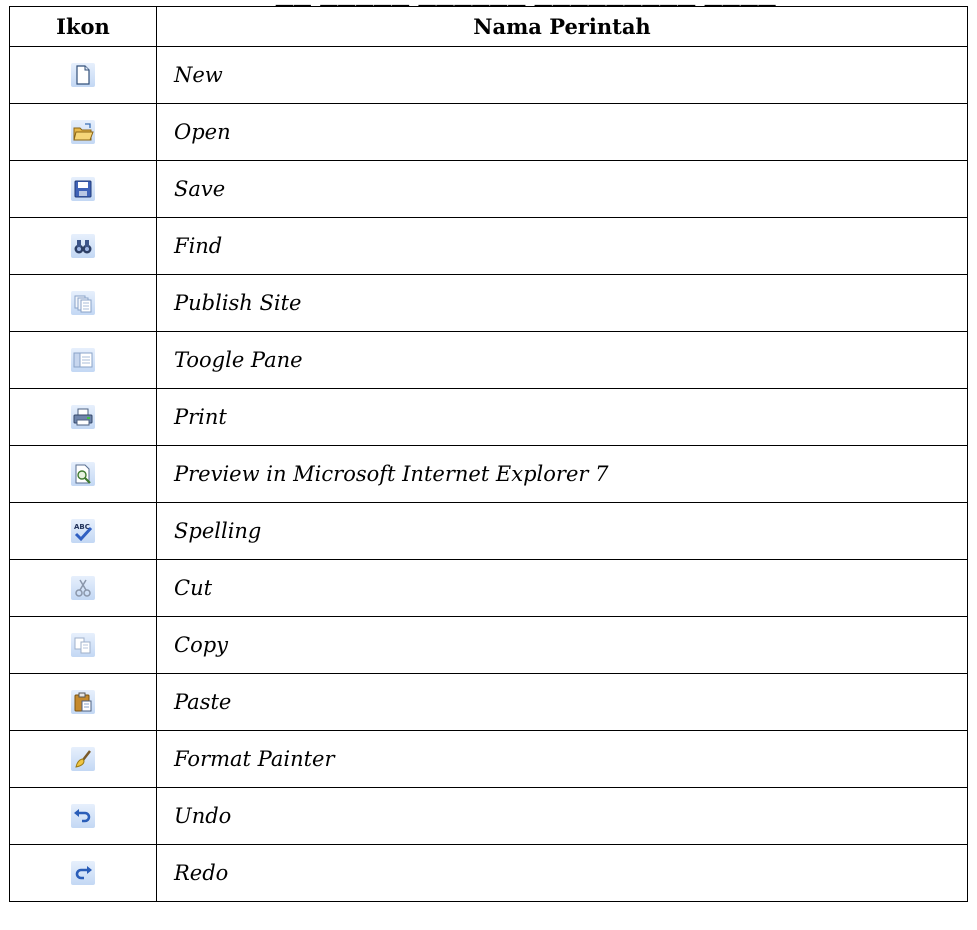 This screenshot has height=930, width=977. Describe the element at coordinates (562, 474) in the screenshot. I see `command-name: Preview in Microsoft Internet Explorer 7` at that location.